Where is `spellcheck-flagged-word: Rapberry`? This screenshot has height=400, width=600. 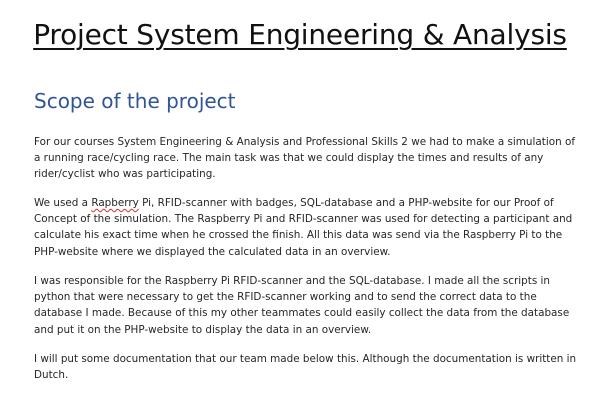
spellcheck-flagged-word: Rapberry is located at coordinates (114, 203).